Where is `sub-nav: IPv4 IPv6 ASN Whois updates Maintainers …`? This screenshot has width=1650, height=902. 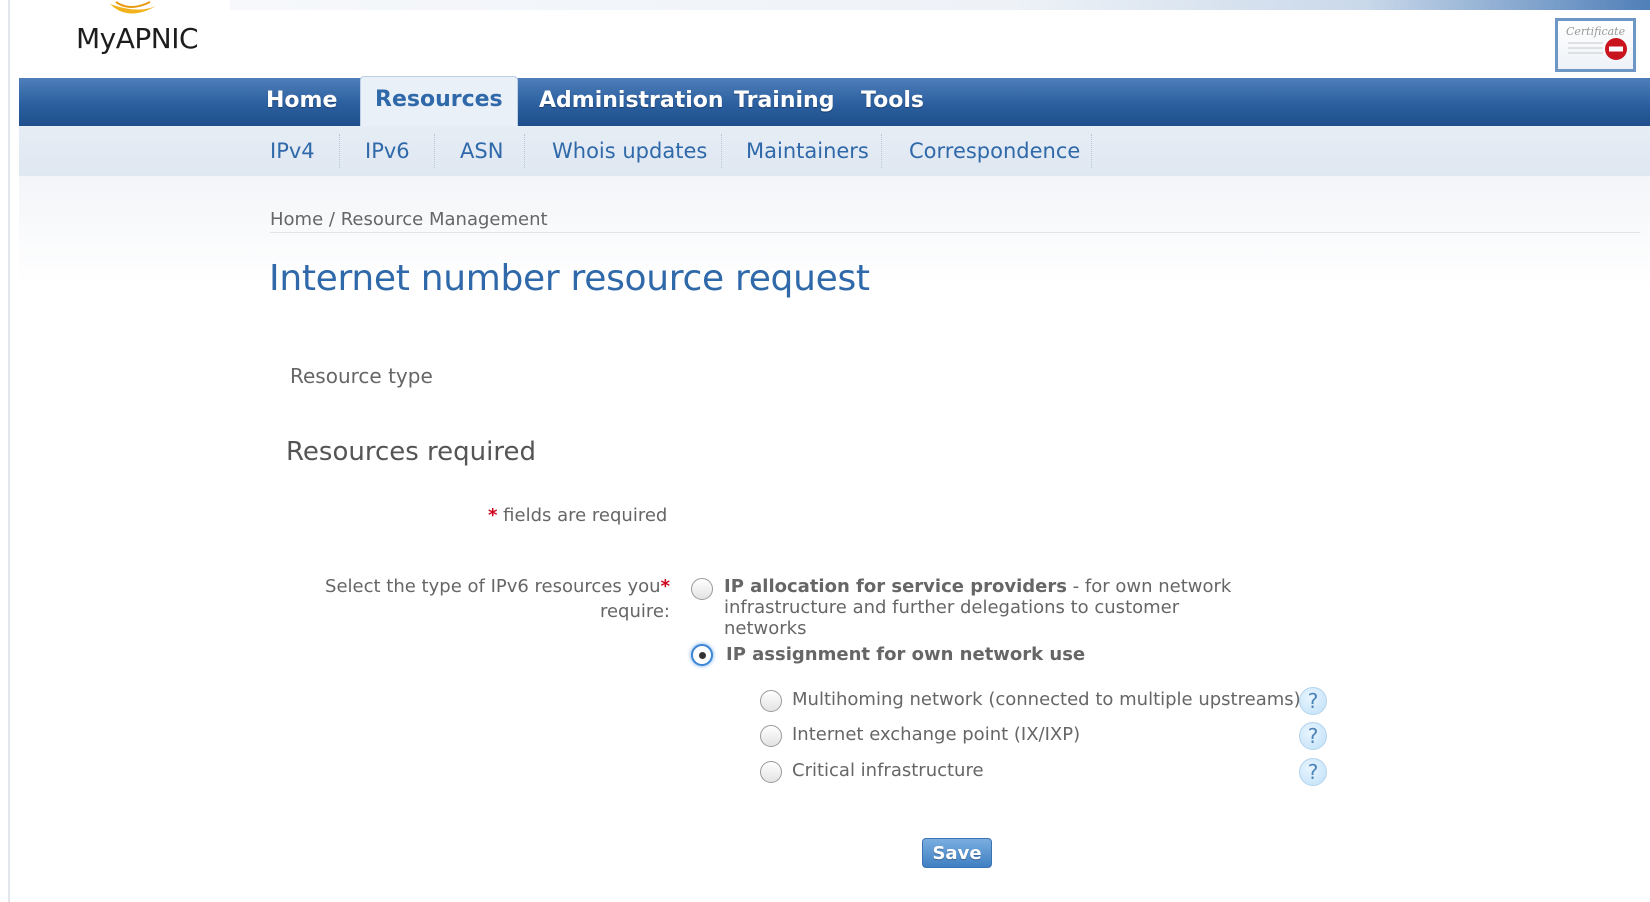
sub-nav: IPv4 IPv6 ASN Whois updates Maintainers … is located at coordinates (834, 151).